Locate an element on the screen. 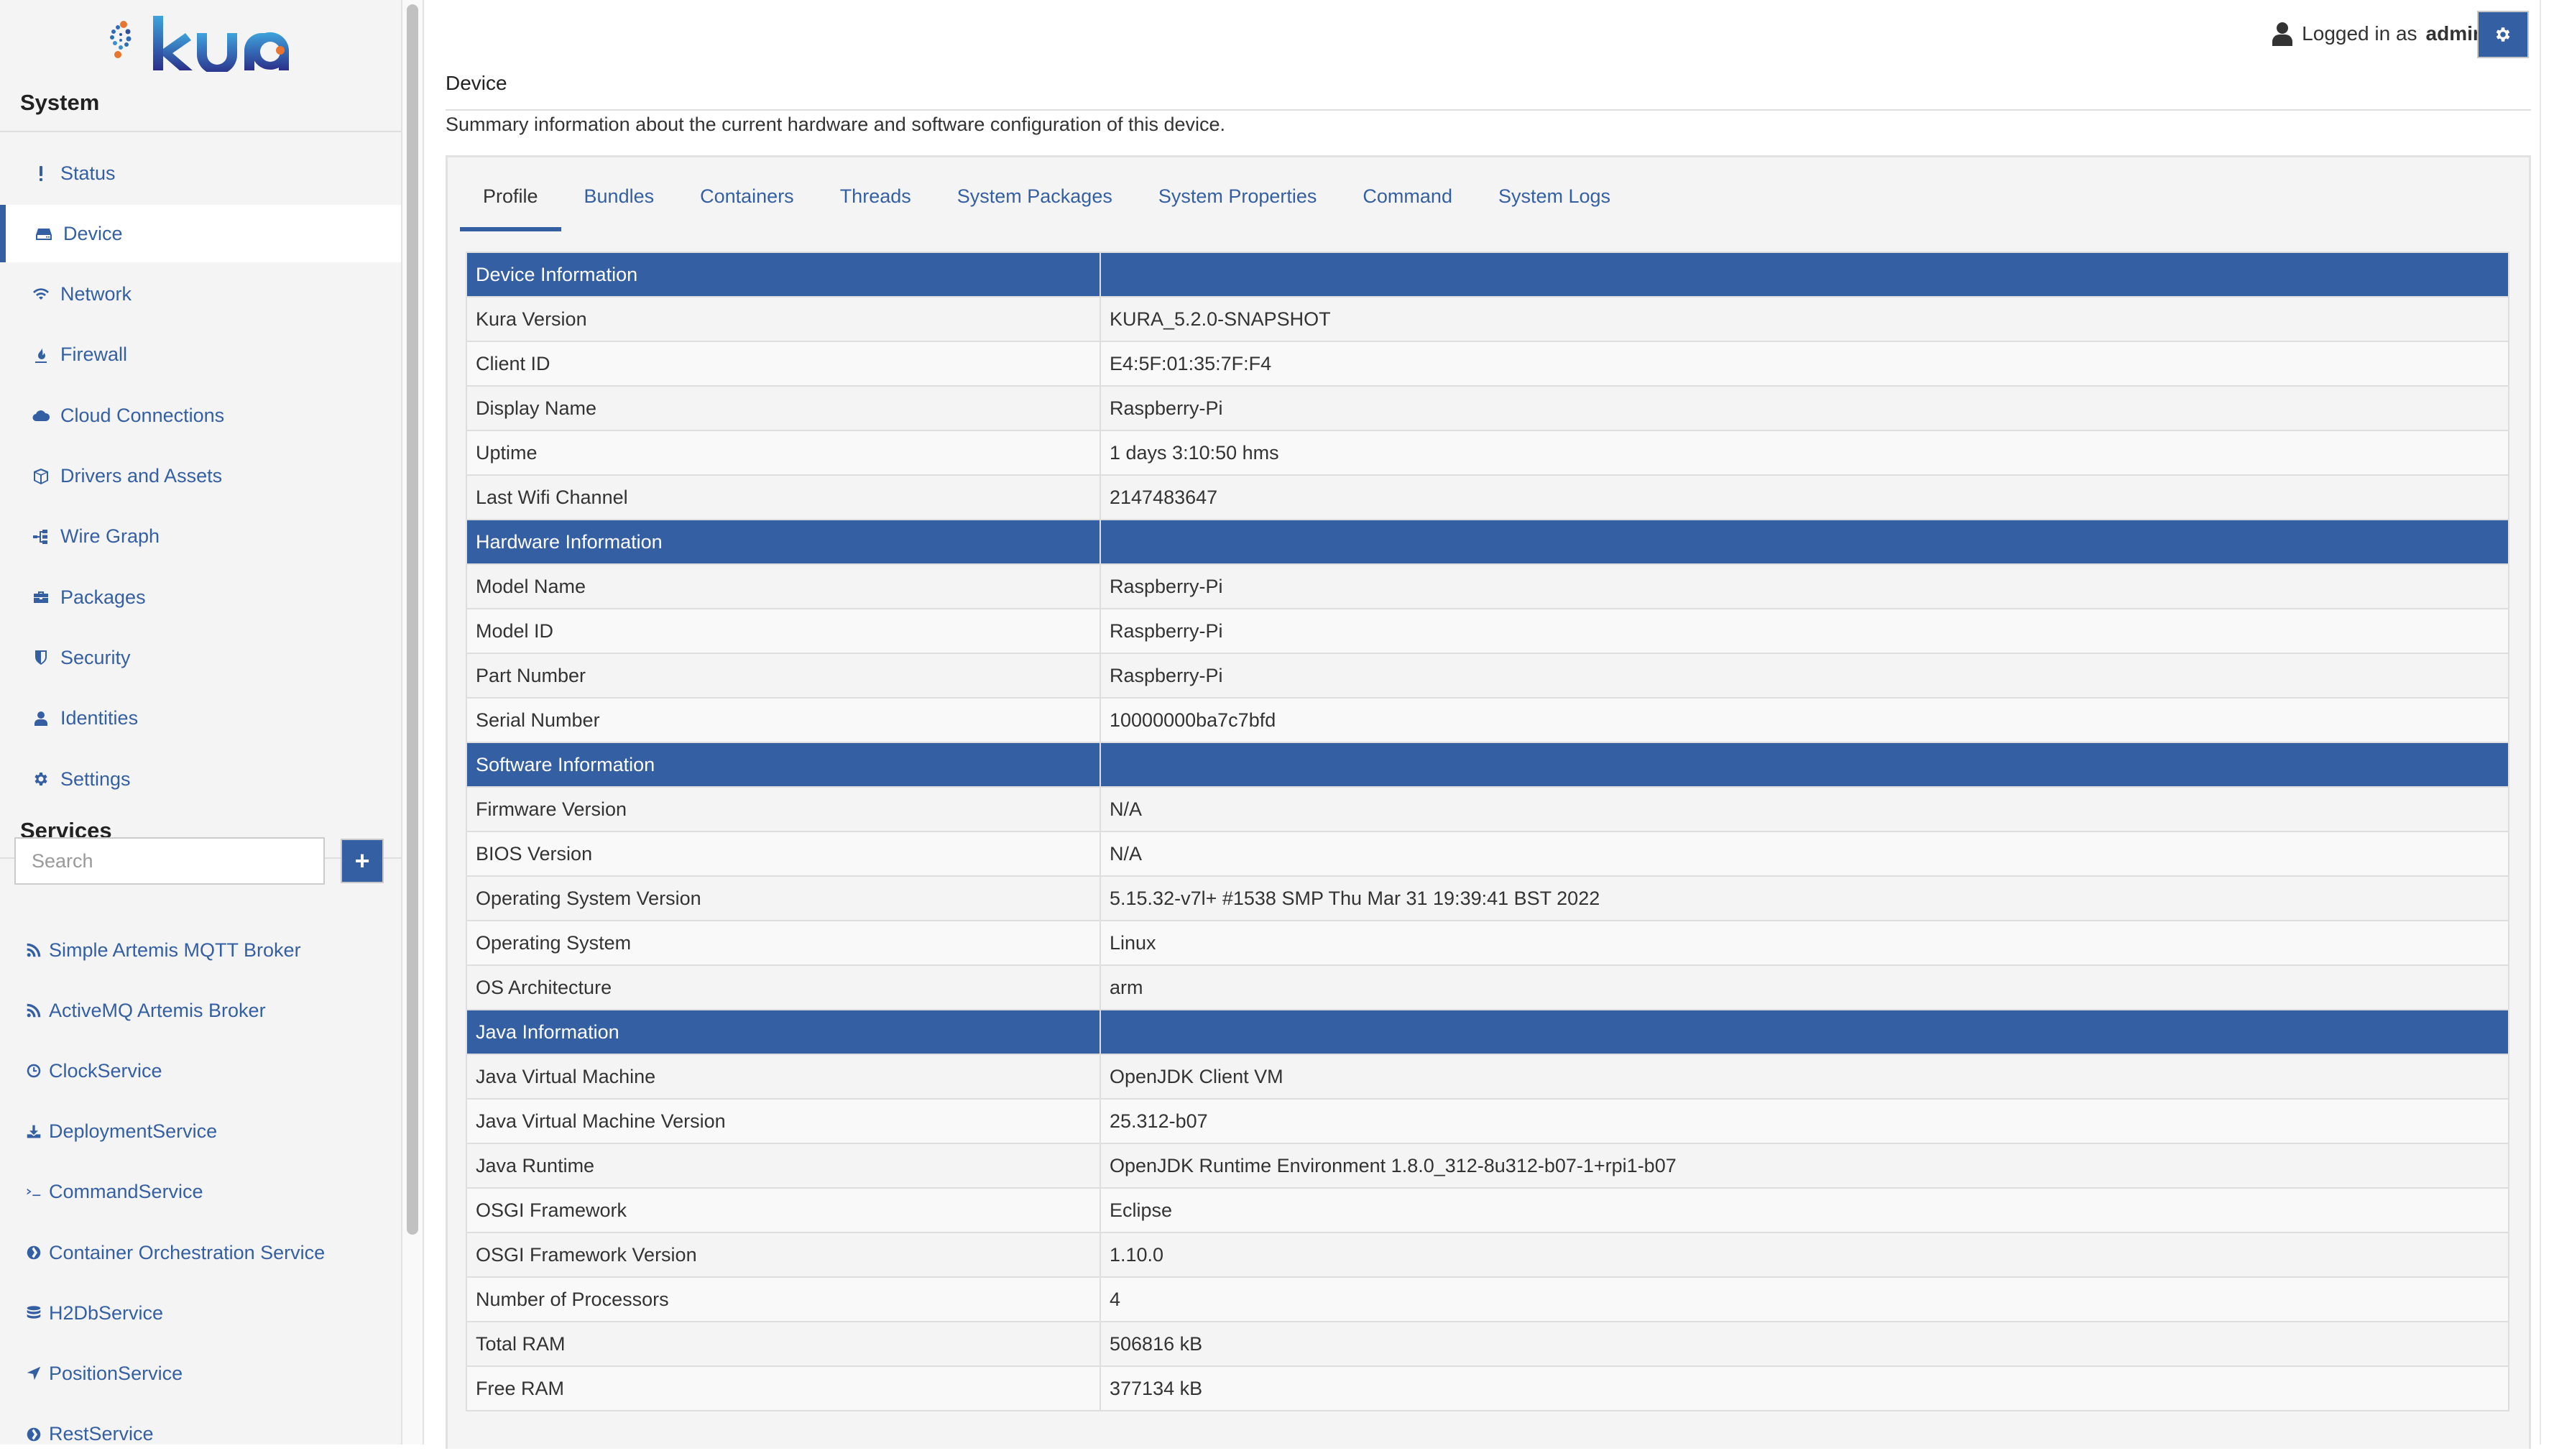 The image size is (2554, 1456). service-item-deploymentservice: DeploymentService is located at coordinates (200, 1131).